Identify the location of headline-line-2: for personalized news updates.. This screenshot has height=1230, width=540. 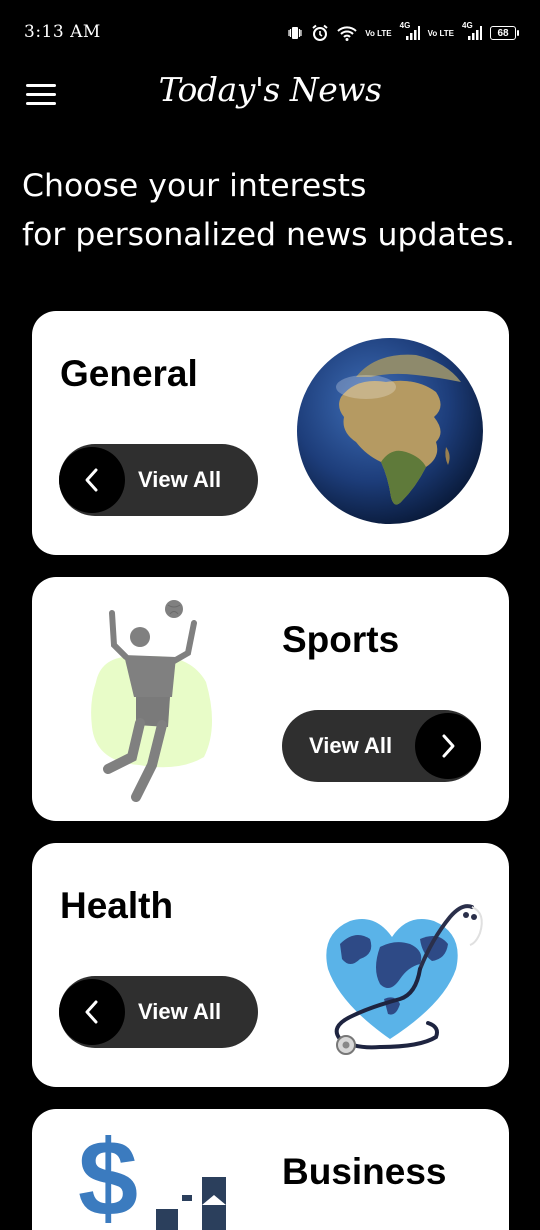
(268, 235).